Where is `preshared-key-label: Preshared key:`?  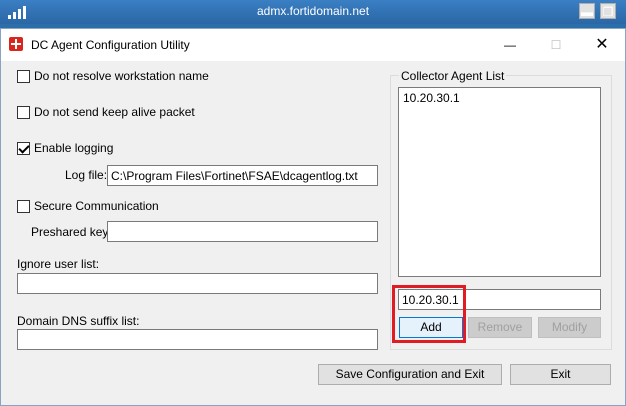 preshared-key-label: Preshared key: is located at coordinates (71, 232).